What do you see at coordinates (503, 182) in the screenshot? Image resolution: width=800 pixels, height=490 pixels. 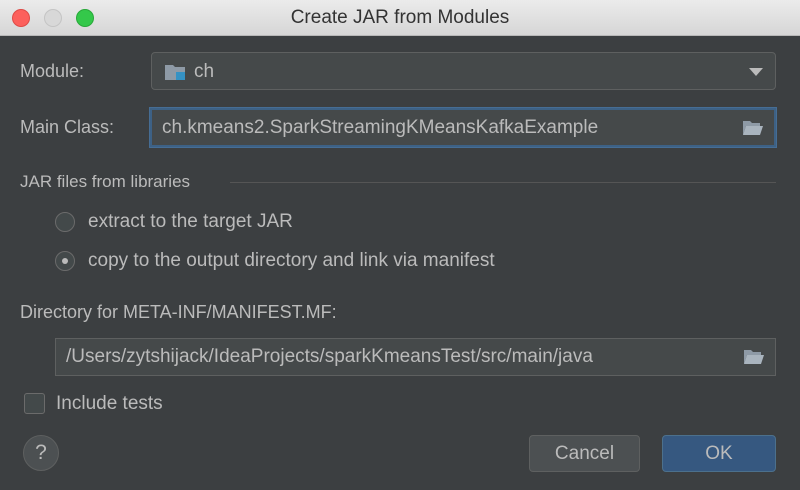 I see `section-separator` at bounding box center [503, 182].